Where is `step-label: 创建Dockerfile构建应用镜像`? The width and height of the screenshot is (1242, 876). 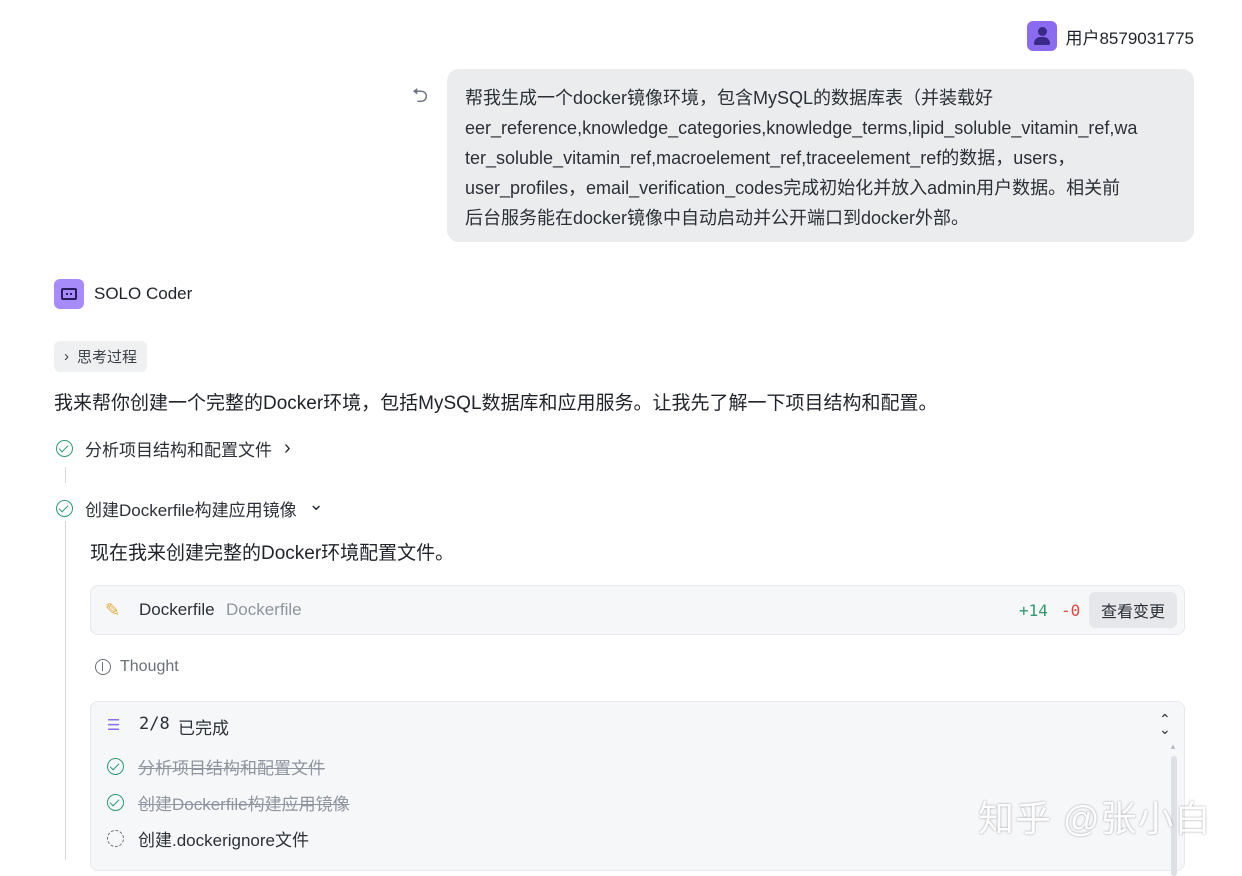
step-label: 创建Dockerfile构建应用镜像 is located at coordinates (191, 510).